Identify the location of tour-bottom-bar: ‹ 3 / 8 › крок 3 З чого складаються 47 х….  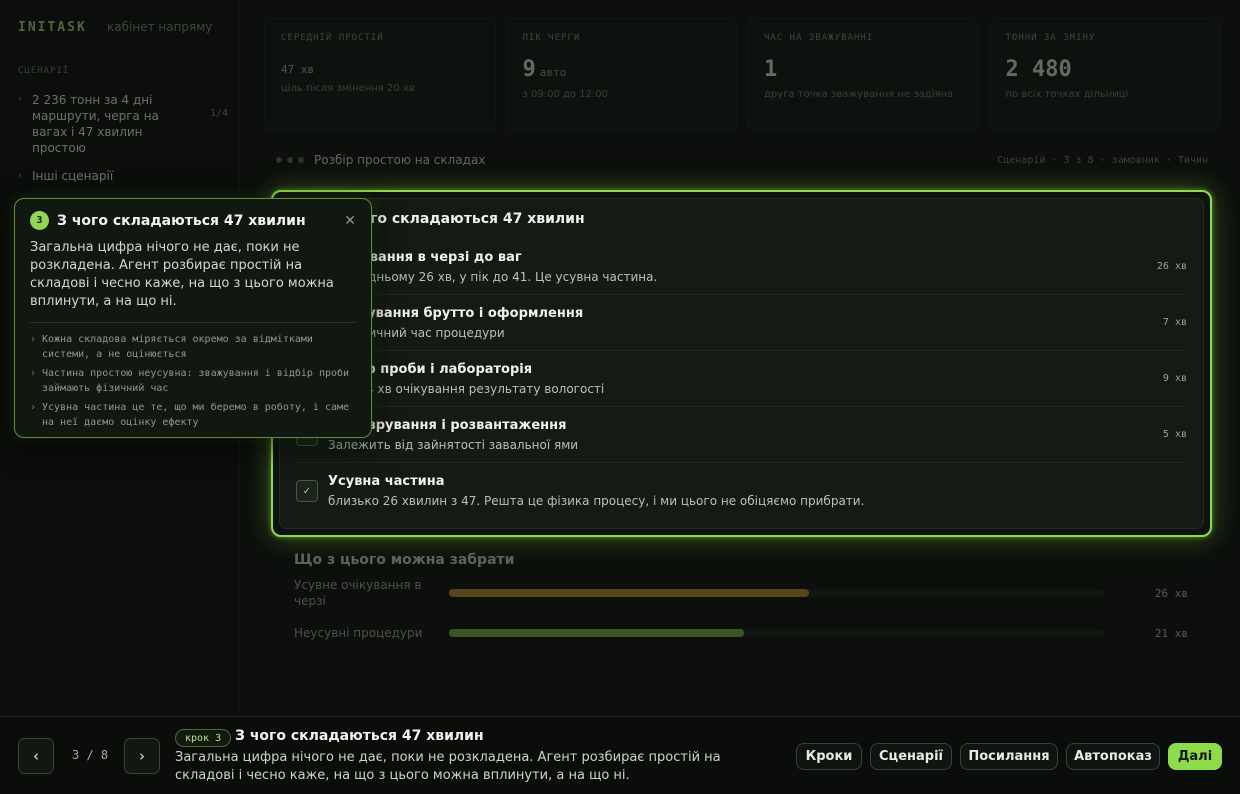
(620, 755).